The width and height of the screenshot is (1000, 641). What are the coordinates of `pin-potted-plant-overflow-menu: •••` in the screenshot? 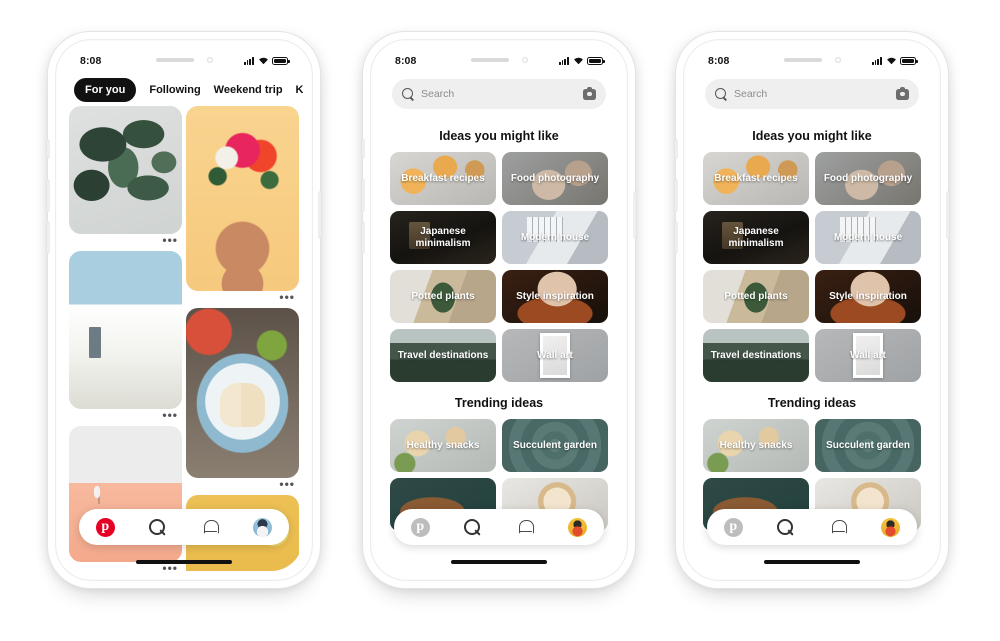 It's located at (125, 240).